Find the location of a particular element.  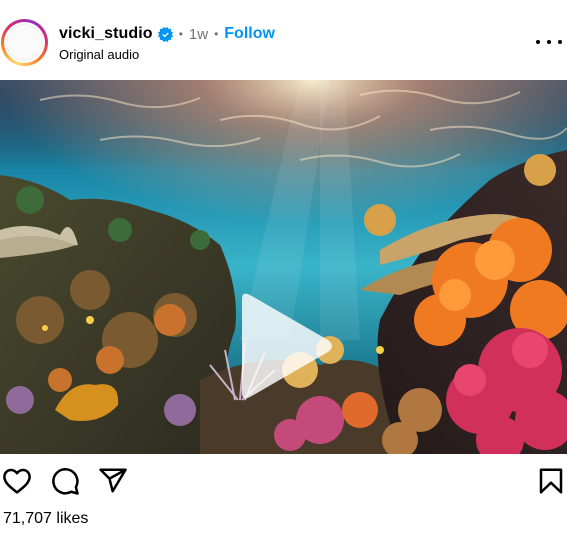

heart-icon is located at coordinates (17, 481).